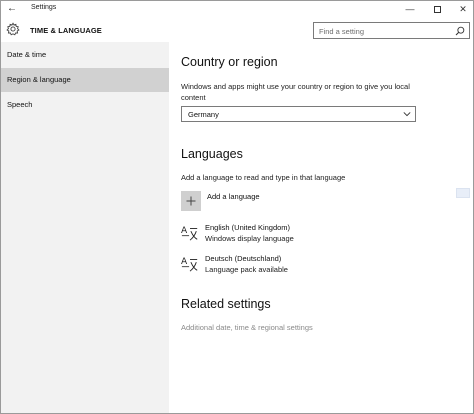 This screenshot has width=474, height=414. What do you see at coordinates (13, 29) in the screenshot?
I see `gear-icon` at bounding box center [13, 29].